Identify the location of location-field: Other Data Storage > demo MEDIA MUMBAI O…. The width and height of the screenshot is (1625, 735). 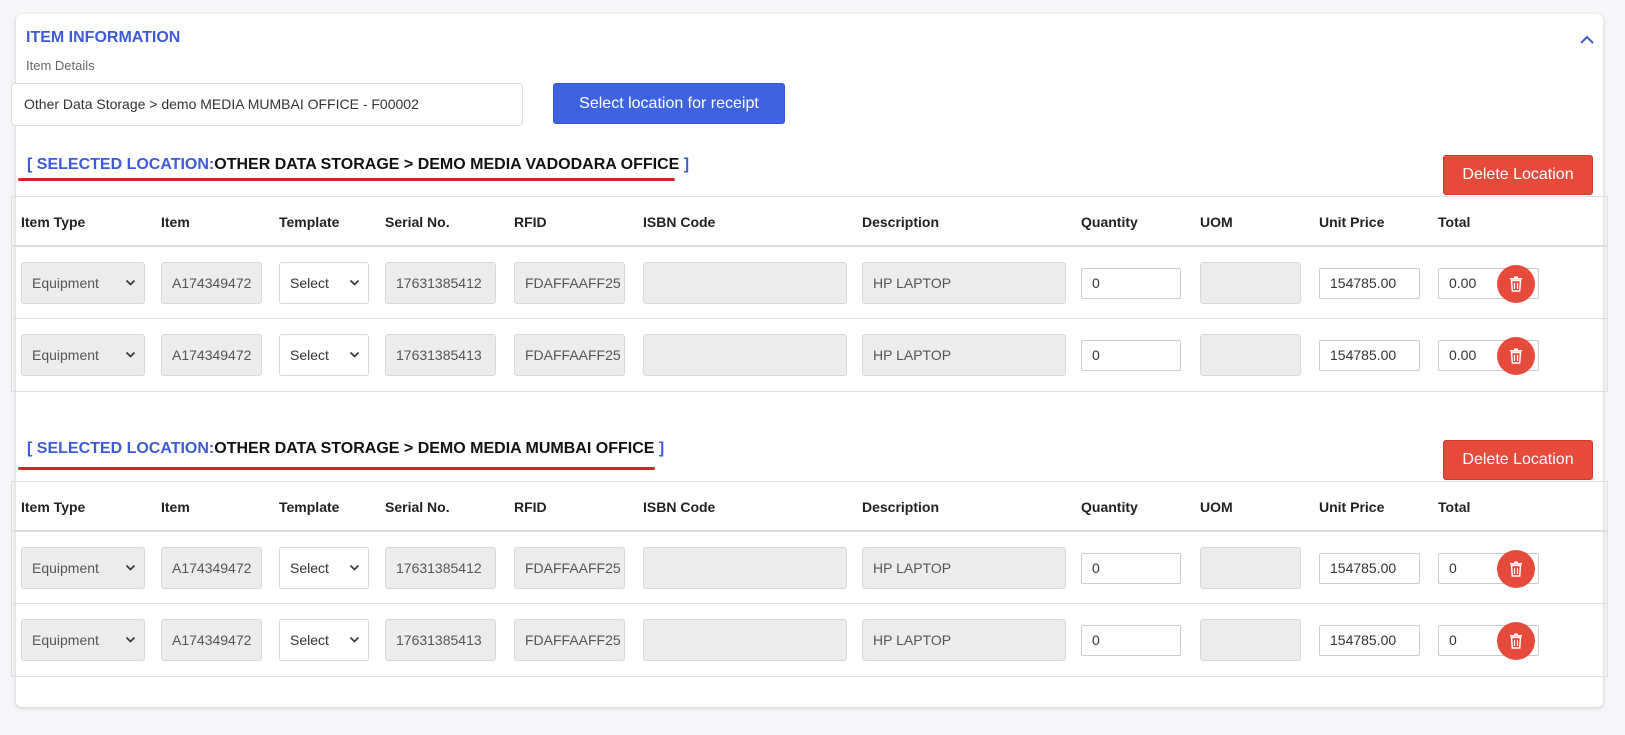
(267, 104).